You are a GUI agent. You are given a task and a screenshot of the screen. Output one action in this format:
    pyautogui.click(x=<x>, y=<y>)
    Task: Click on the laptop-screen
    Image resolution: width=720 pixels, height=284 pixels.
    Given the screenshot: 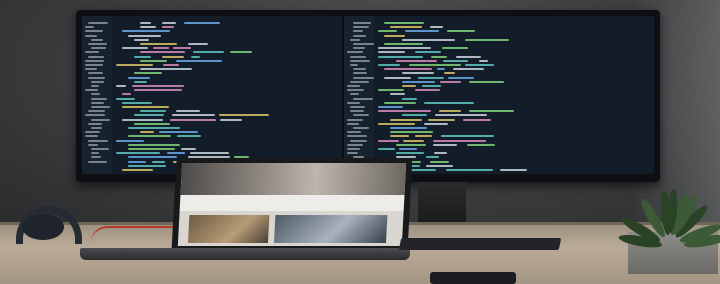 What is the action you would take?
    pyautogui.click(x=292, y=204)
    